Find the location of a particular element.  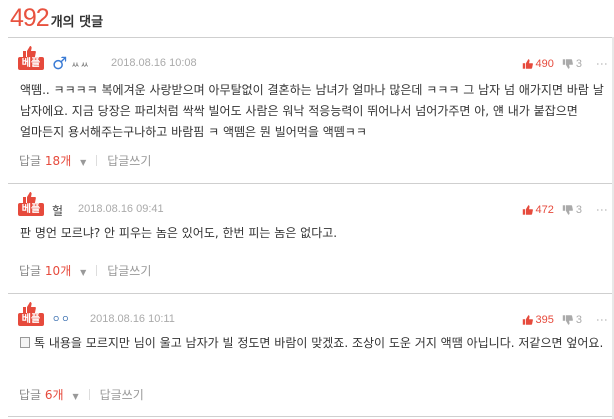

comment-date: 2018.08.16 10:08 is located at coordinates (154, 63).